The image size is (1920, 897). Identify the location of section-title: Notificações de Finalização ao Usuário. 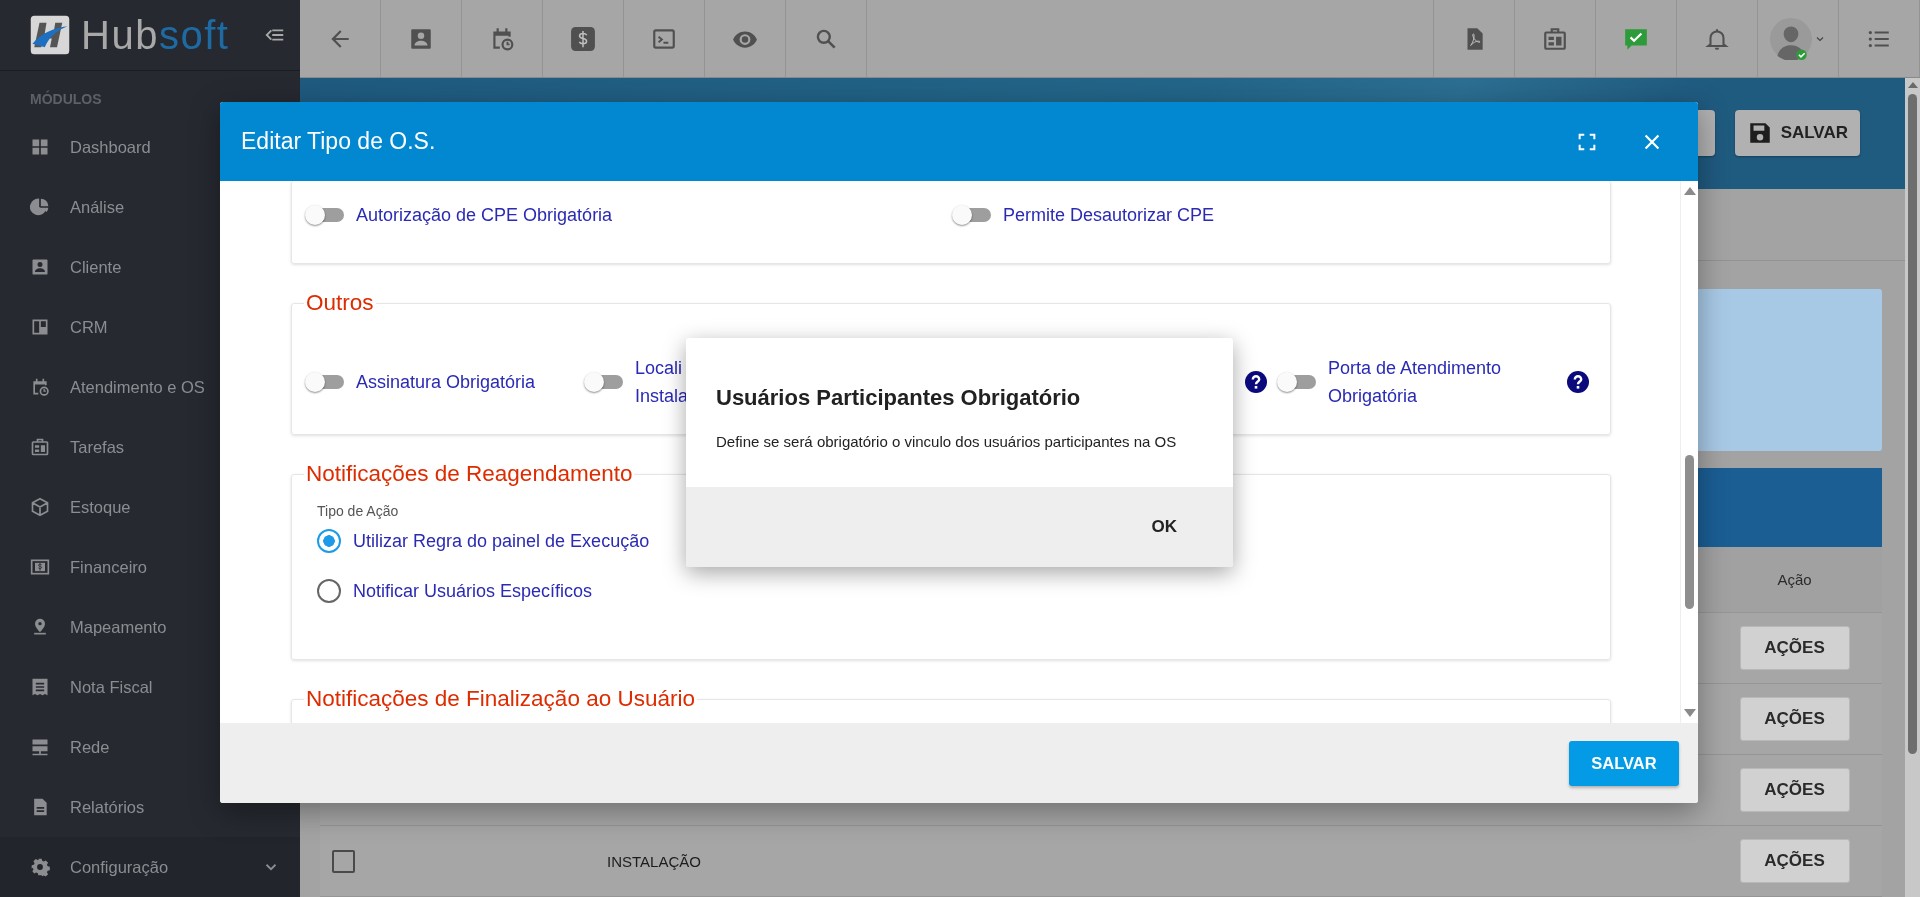
(500, 699).